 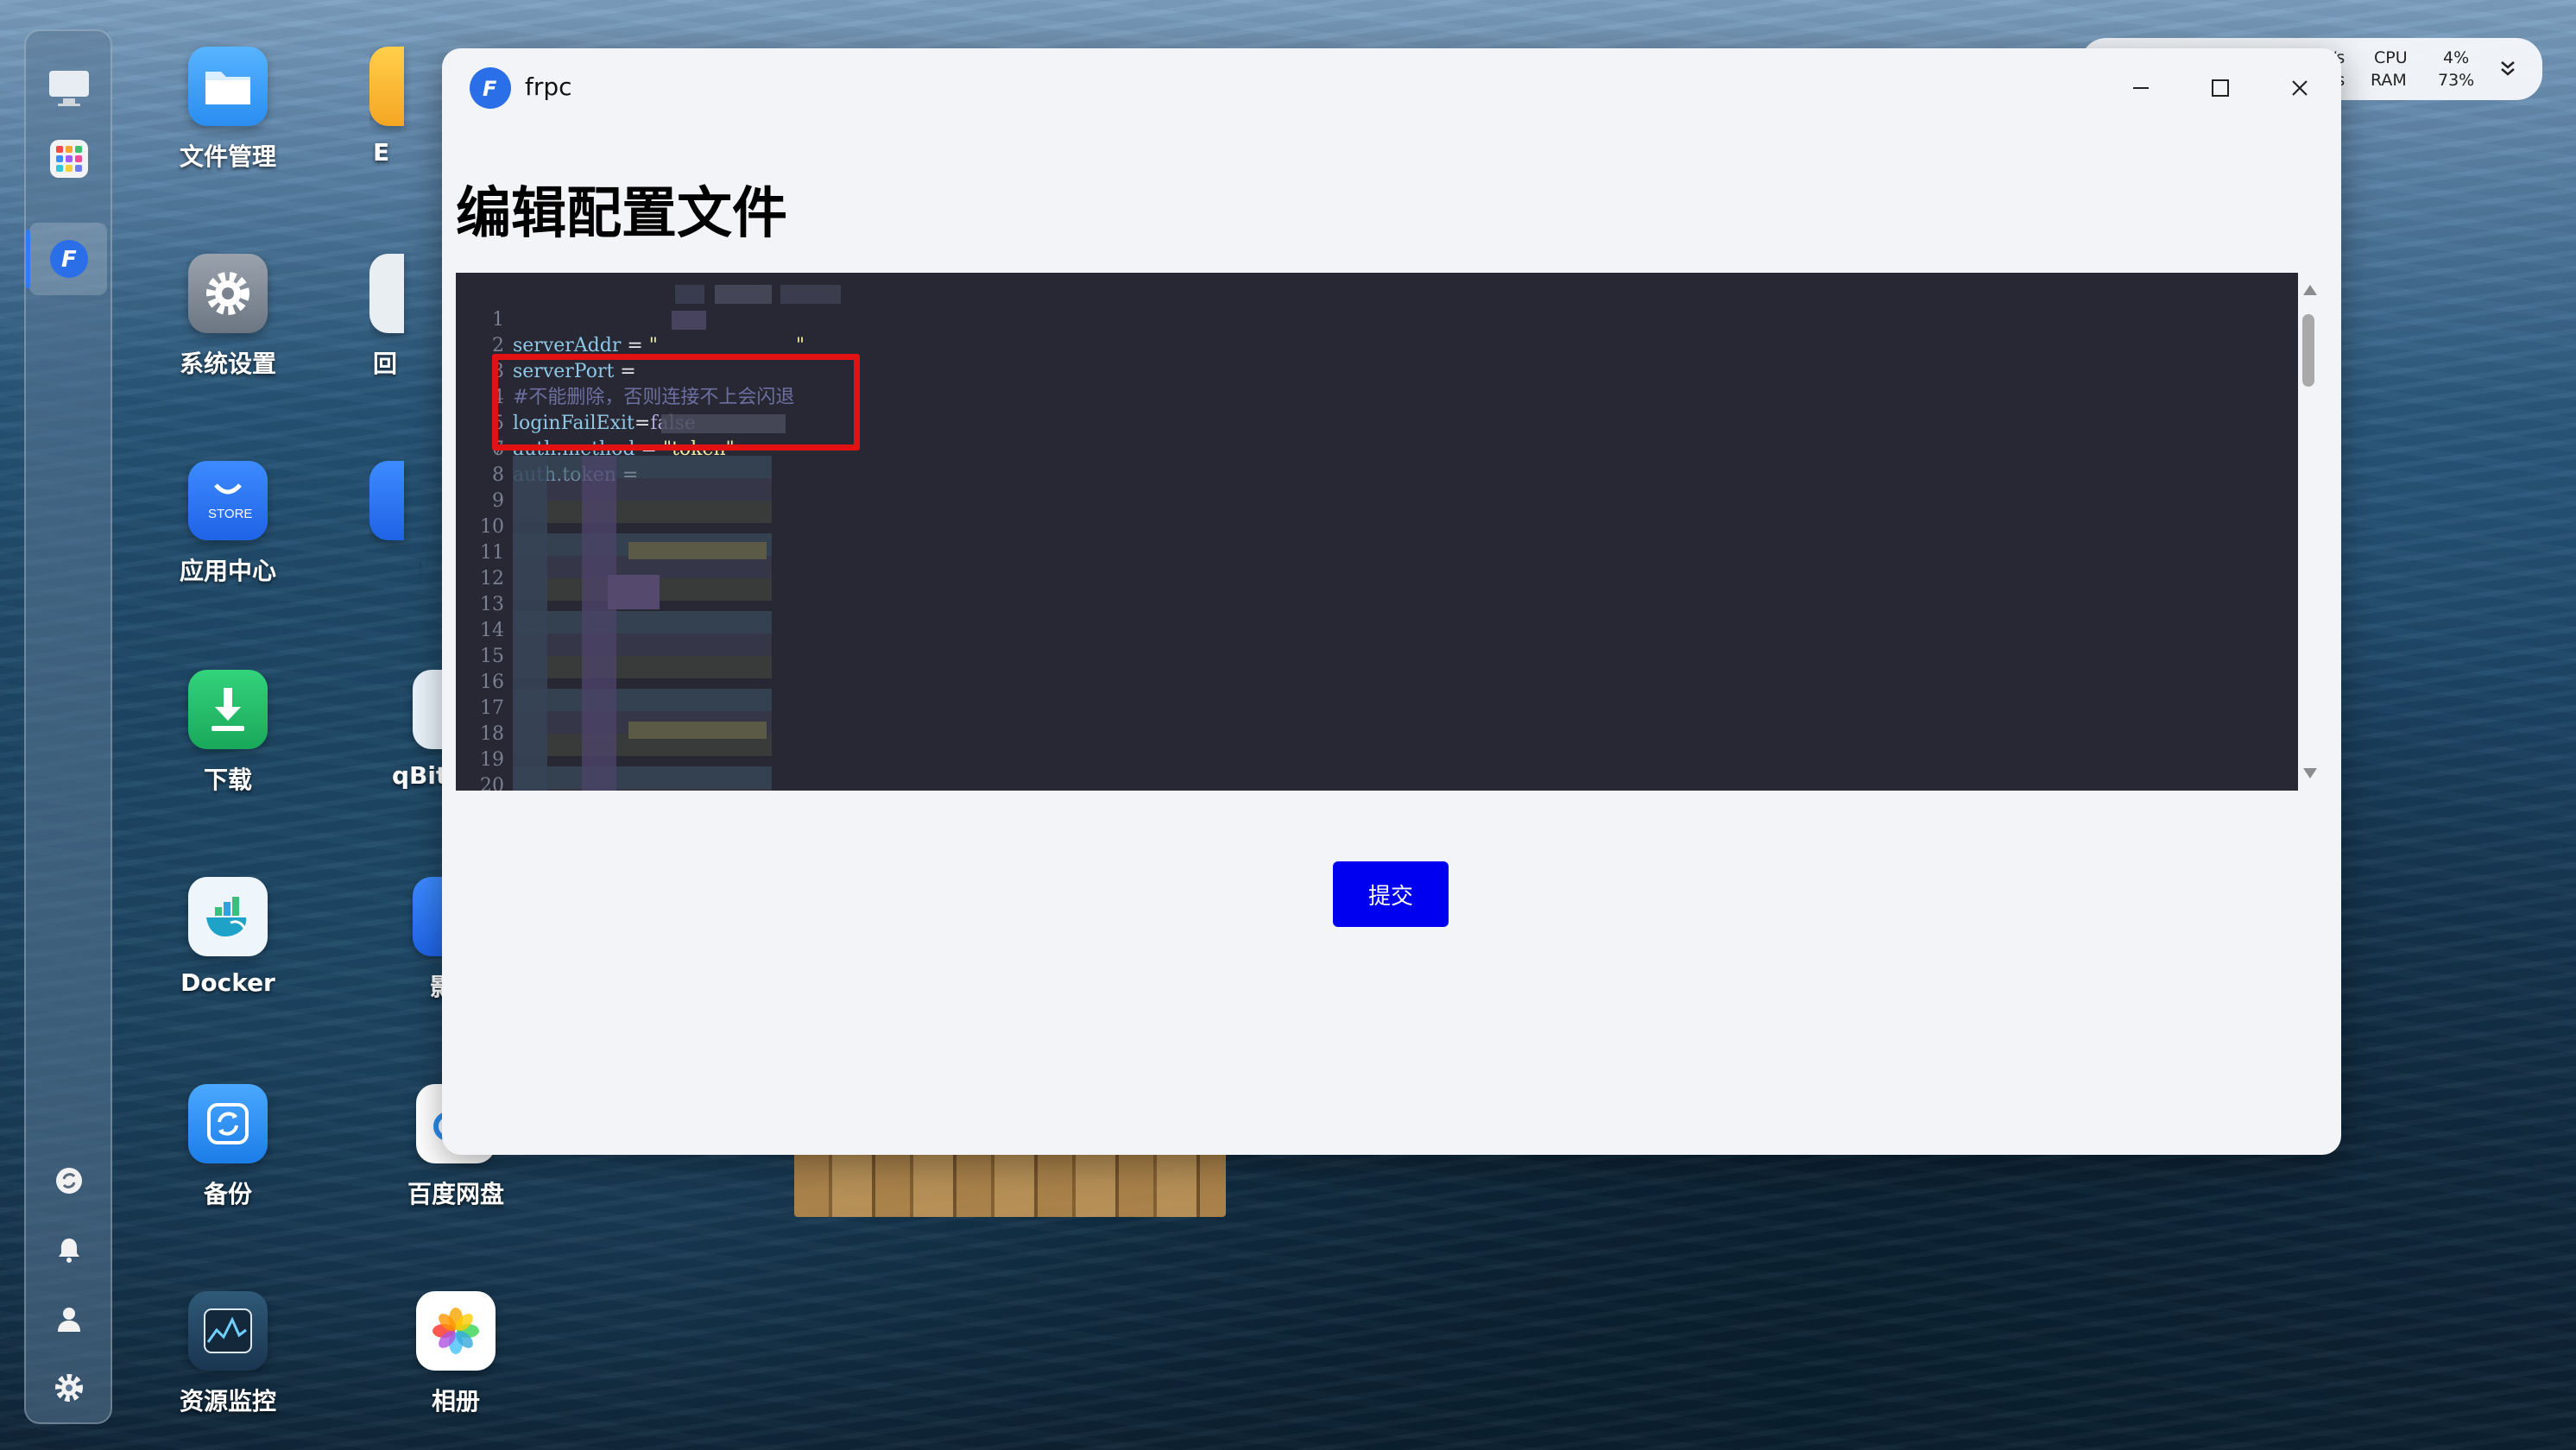 I want to click on user-icon, so click(x=69, y=1319).